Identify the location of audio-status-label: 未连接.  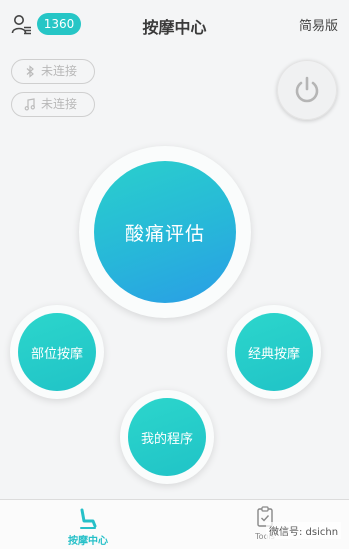
(59, 104).